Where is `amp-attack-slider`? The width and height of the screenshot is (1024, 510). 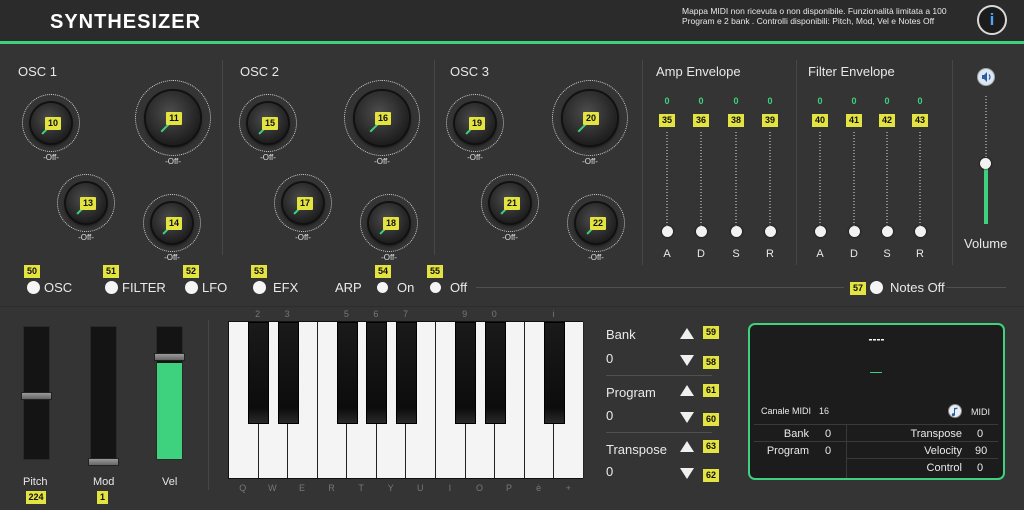 amp-attack-slider is located at coordinates (667, 231).